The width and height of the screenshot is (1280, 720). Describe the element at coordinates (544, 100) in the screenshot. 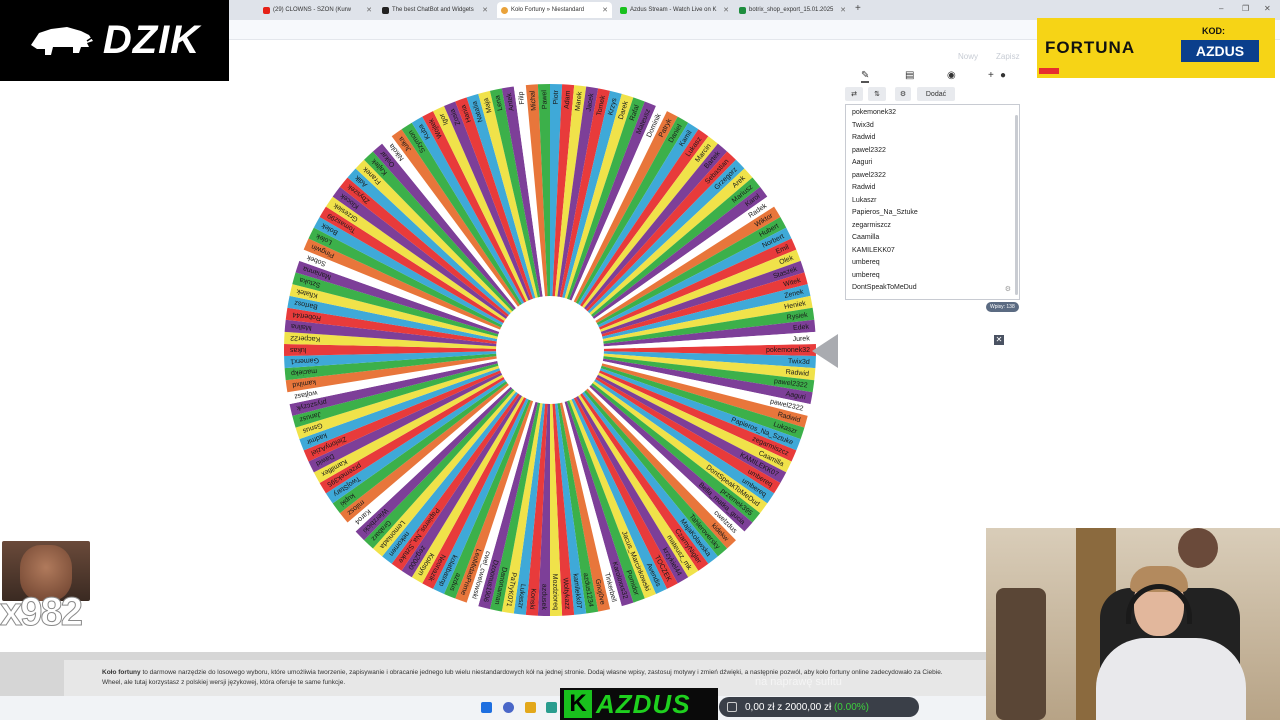

I see `wheel-label: Pawel` at that location.